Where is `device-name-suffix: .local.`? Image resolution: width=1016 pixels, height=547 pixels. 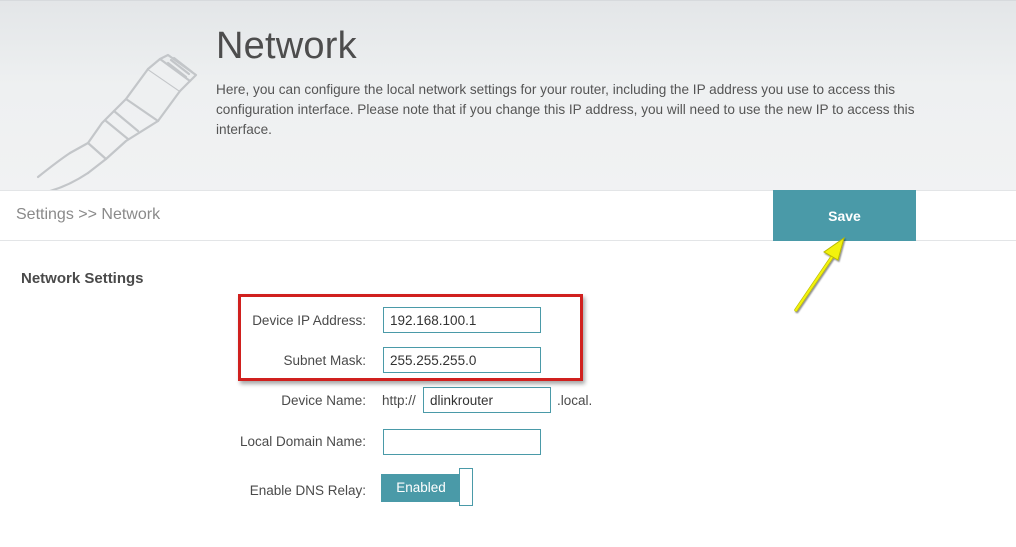
device-name-suffix: .local. is located at coordinates (575, 400).